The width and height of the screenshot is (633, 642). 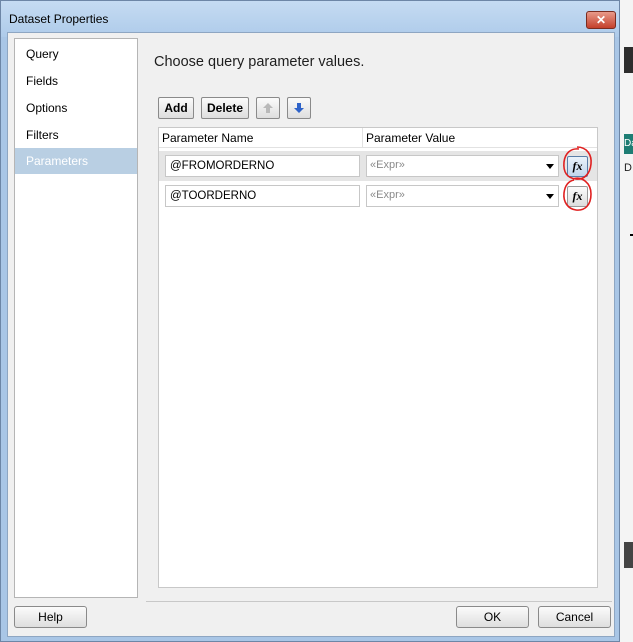 I want to click on sidebar-item-filters: Filters, so click(x=76, y=135).